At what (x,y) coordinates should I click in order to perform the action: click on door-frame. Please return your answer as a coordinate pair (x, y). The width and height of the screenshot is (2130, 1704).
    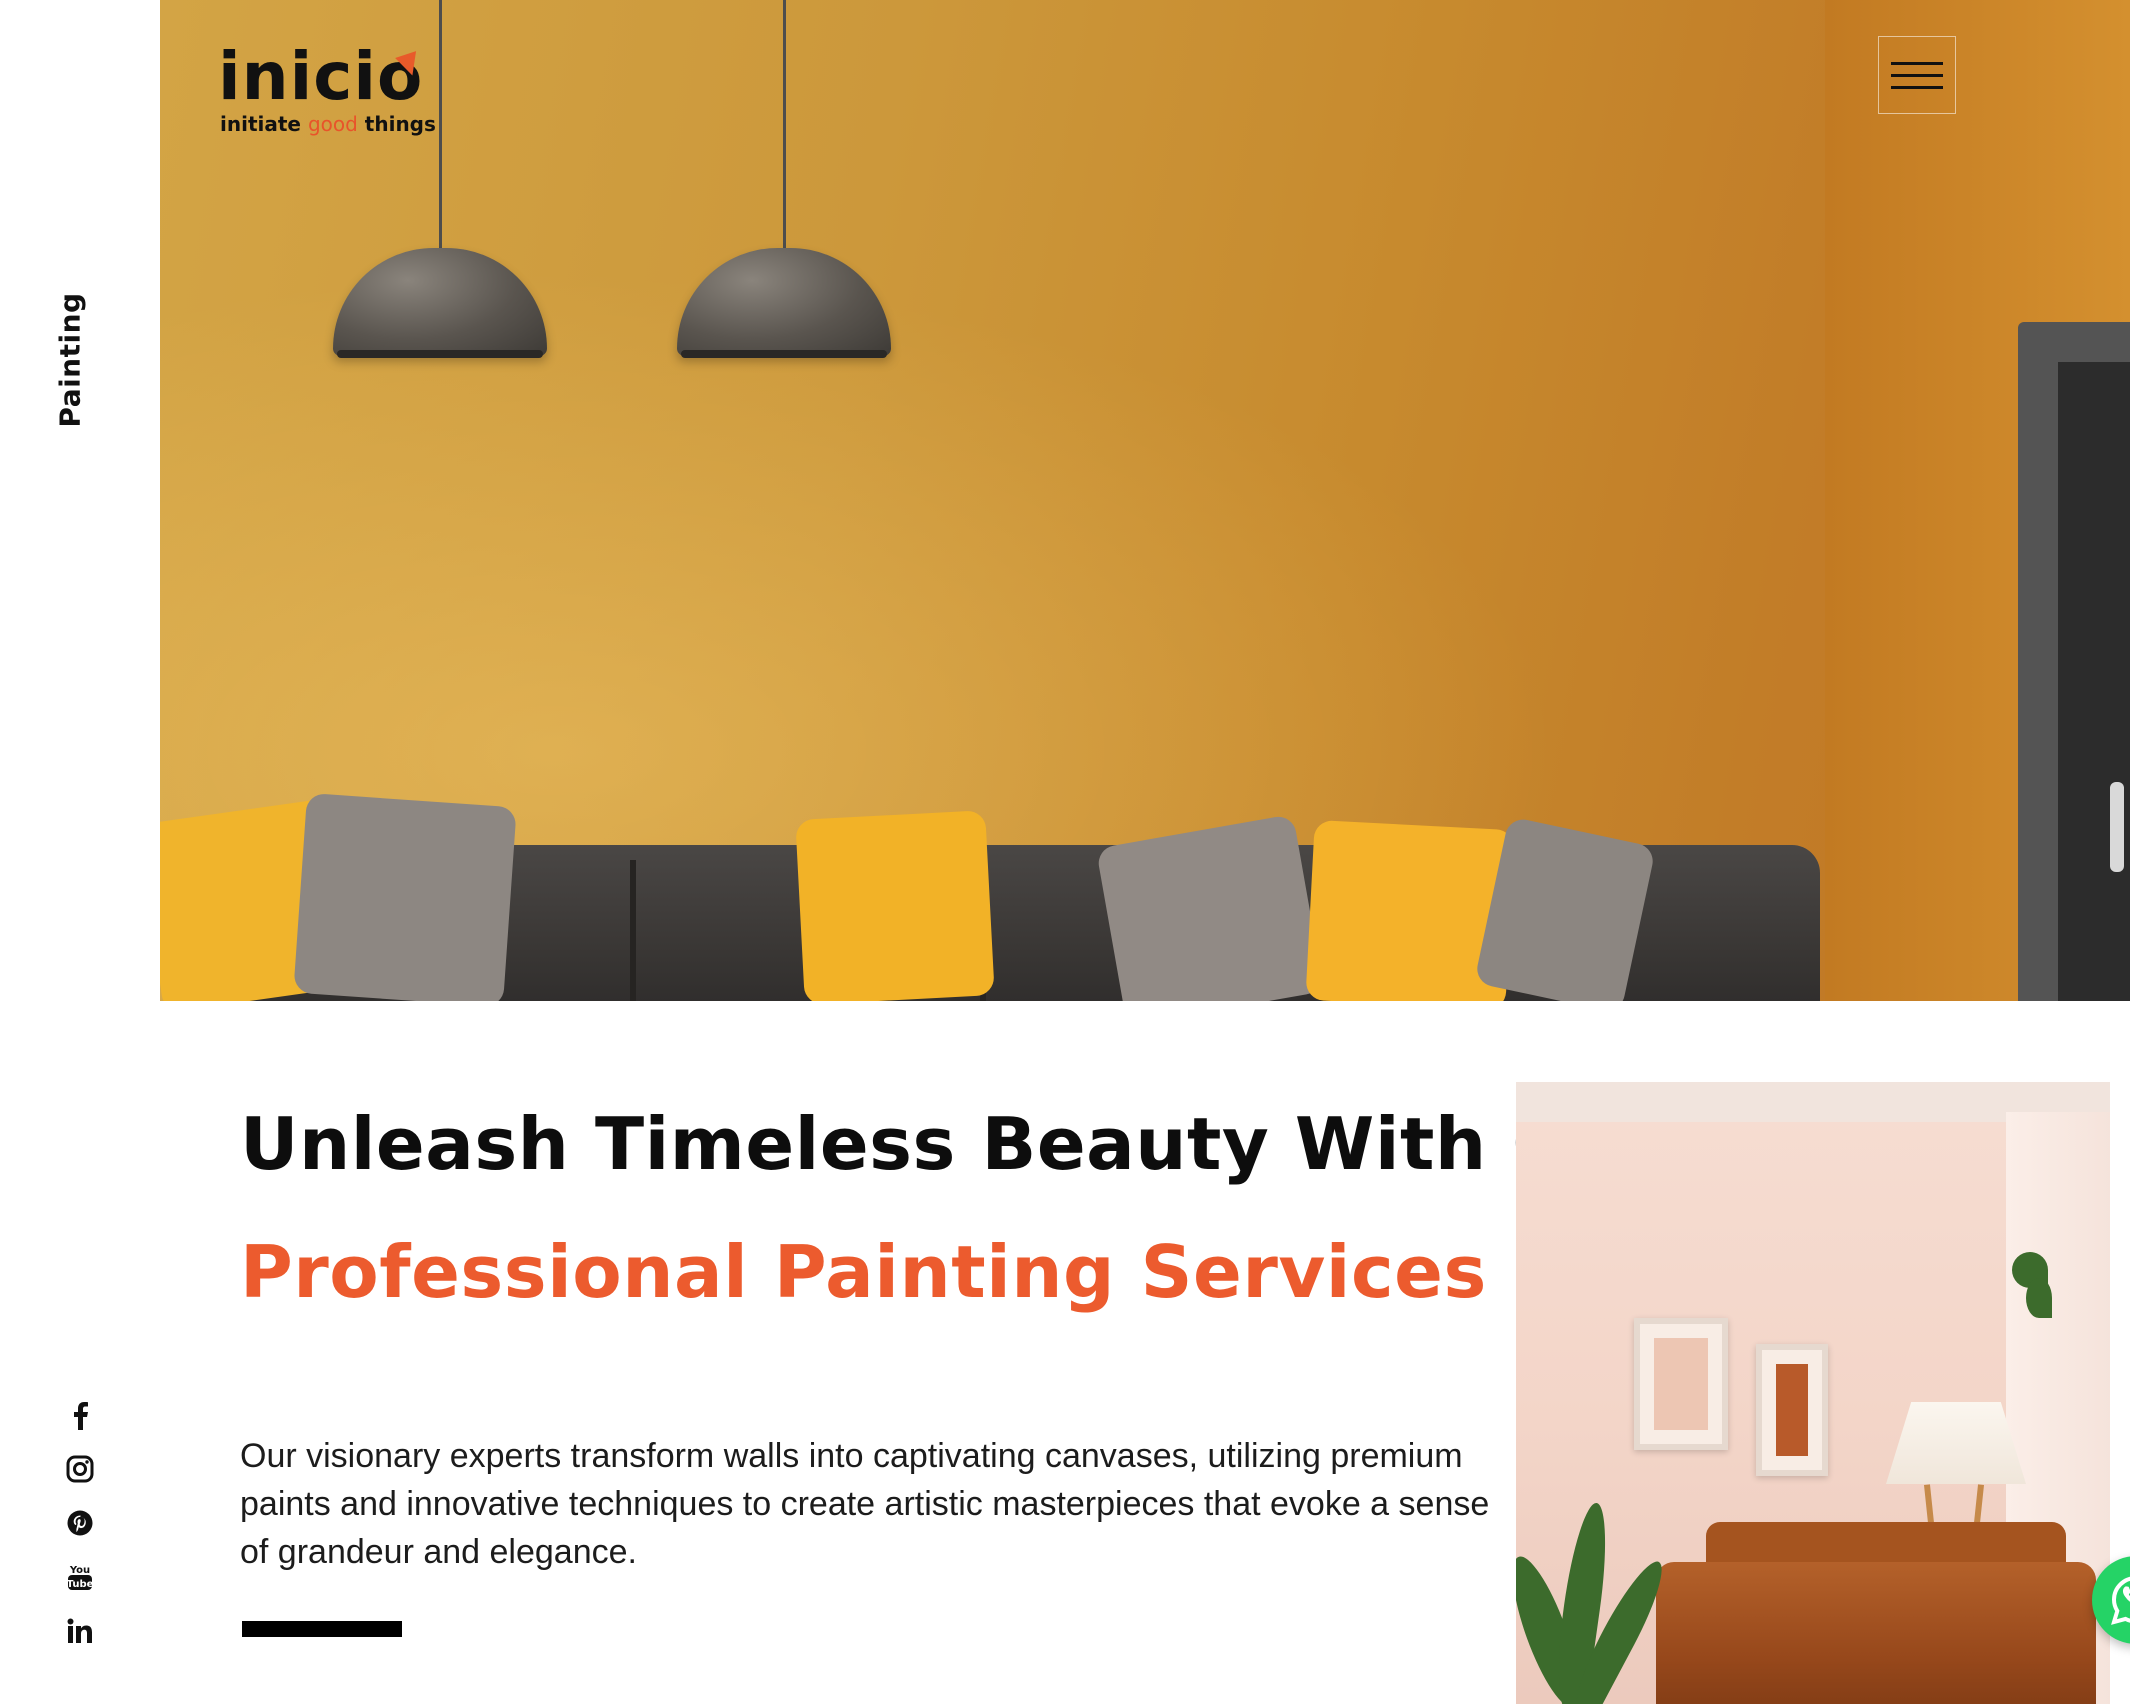
    Looking at the image, I should click on (2074, 661).